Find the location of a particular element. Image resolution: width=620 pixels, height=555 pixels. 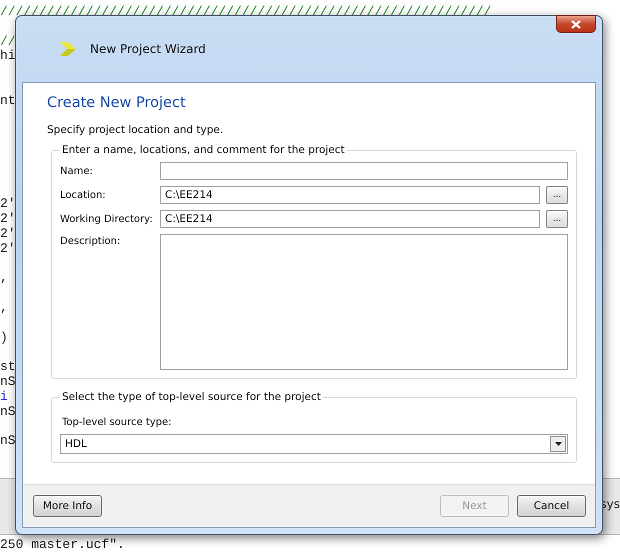

close-icon is located at coordinates (576, 24).